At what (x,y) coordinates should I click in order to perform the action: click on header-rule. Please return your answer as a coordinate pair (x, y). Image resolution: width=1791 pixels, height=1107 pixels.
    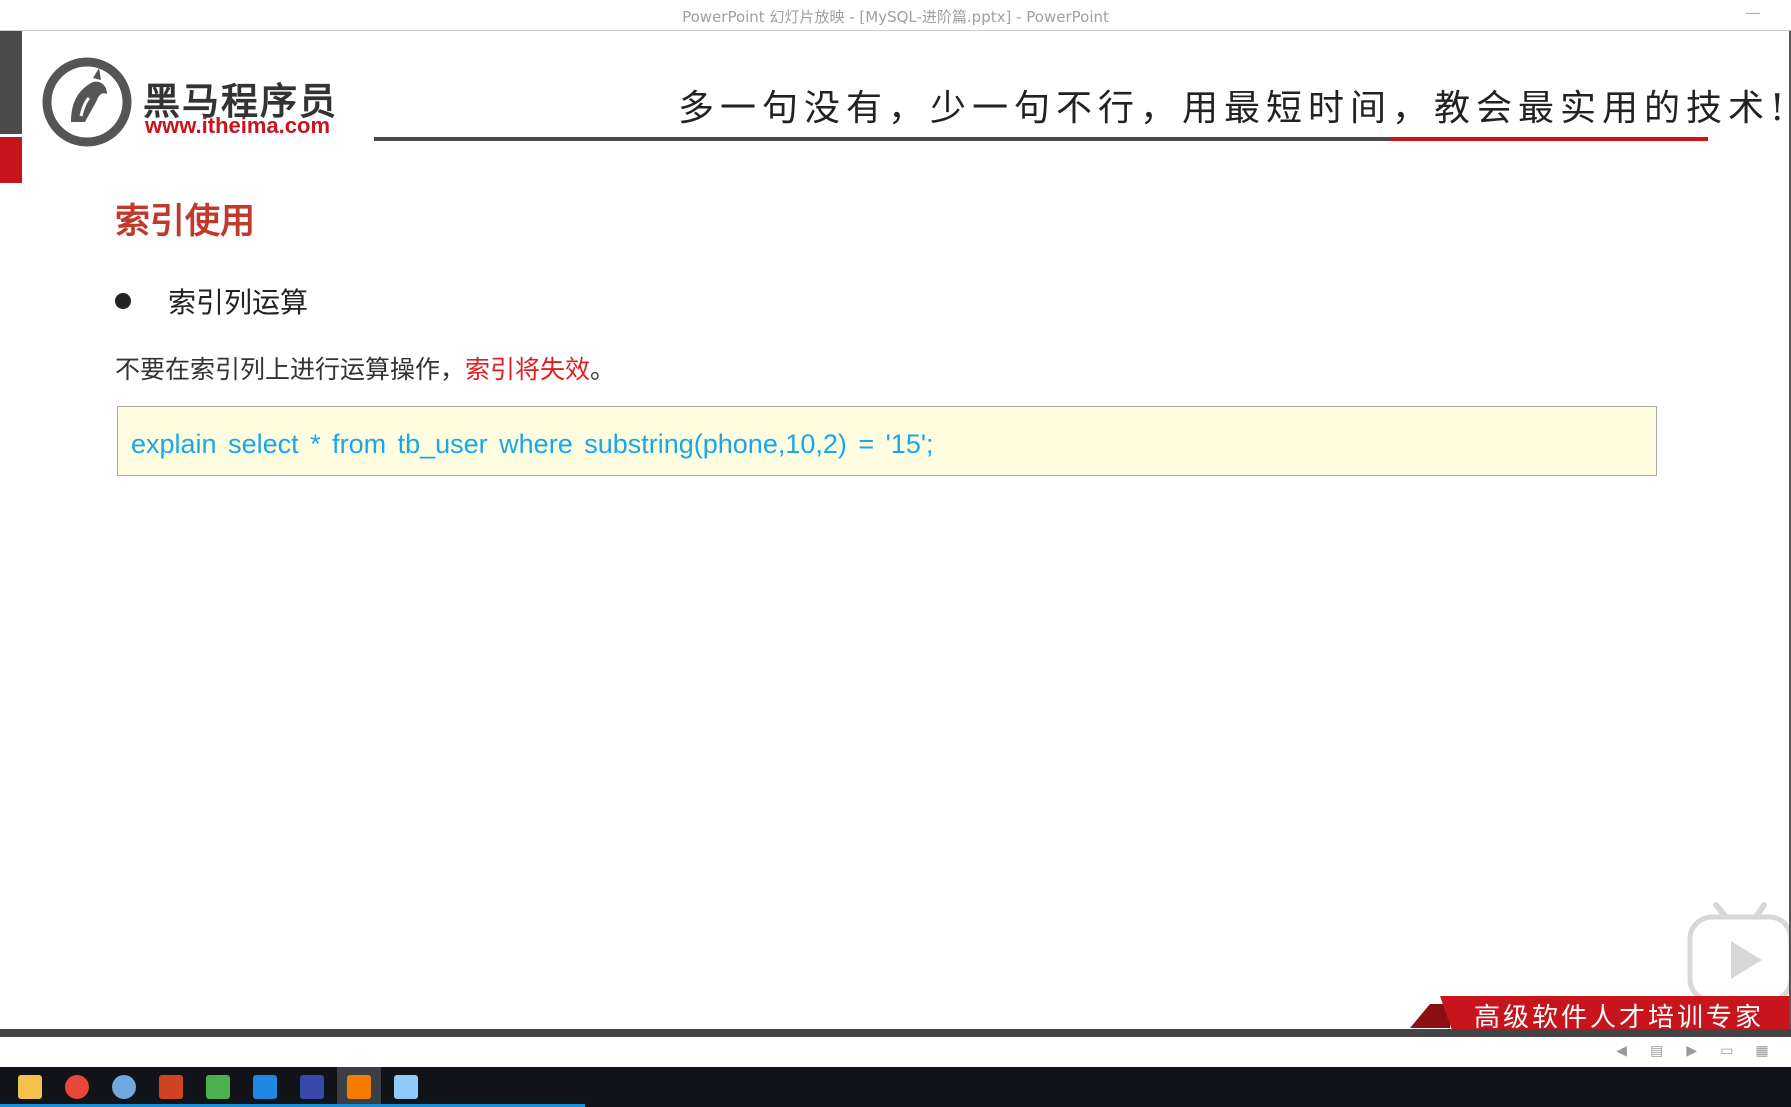
    Looking at the image, I should click on (882, 139).